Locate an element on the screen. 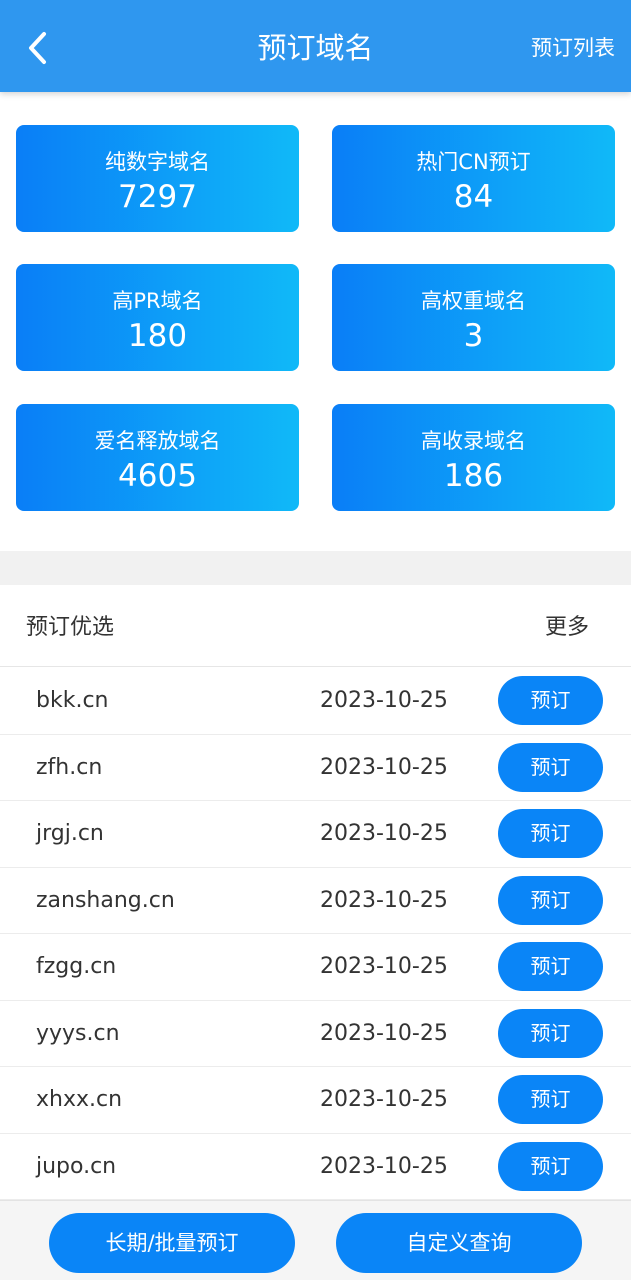 This screenshot has width=631, height=1280. list-item: zanshang.cn 2023-10-25 预订 is located at coordinates (315, 900).